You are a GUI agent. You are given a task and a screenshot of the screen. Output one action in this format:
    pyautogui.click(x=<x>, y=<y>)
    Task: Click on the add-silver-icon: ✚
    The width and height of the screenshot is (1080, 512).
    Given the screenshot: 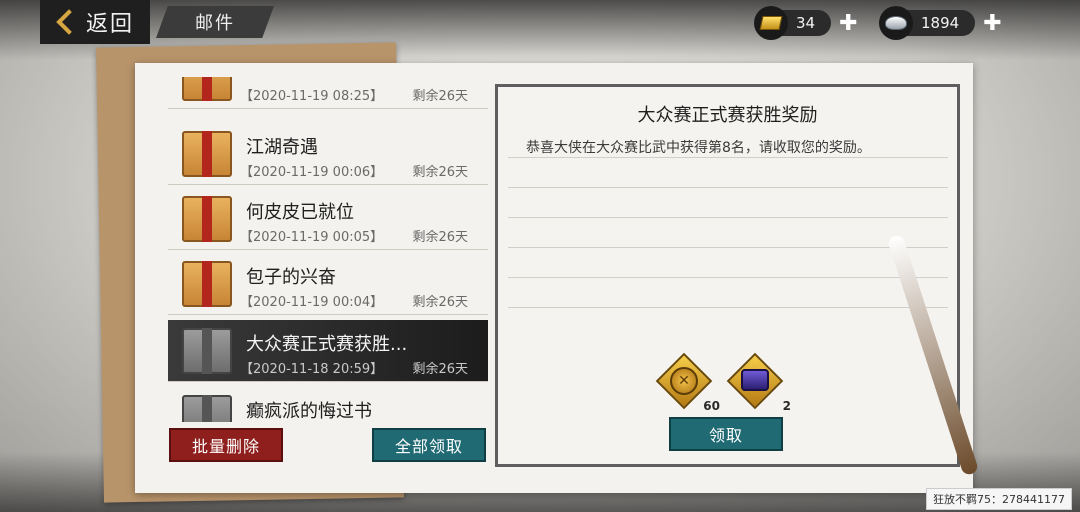 What is the action you would take?
    pyautogui.click(x=992, y=23)
    